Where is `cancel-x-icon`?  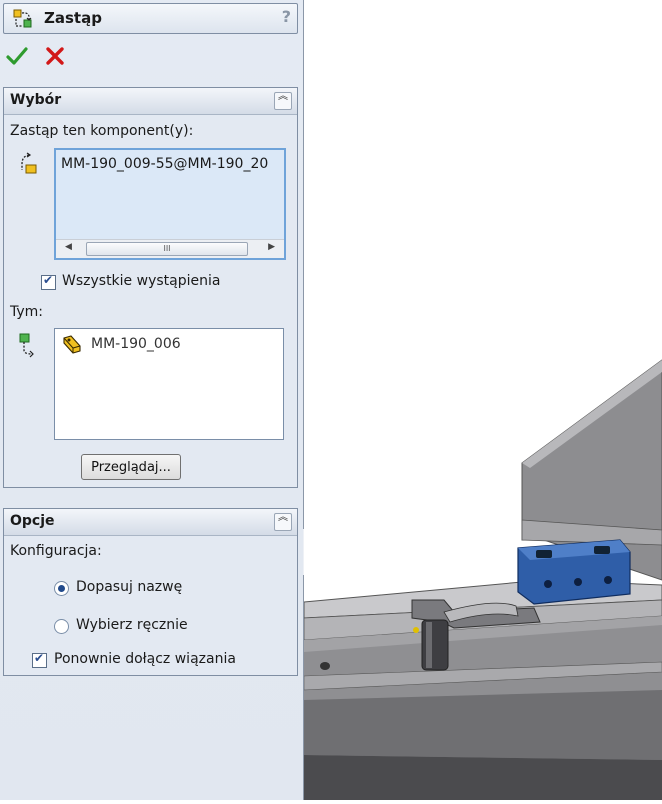
cancel-x-icon is located at coordinates (55, 56).